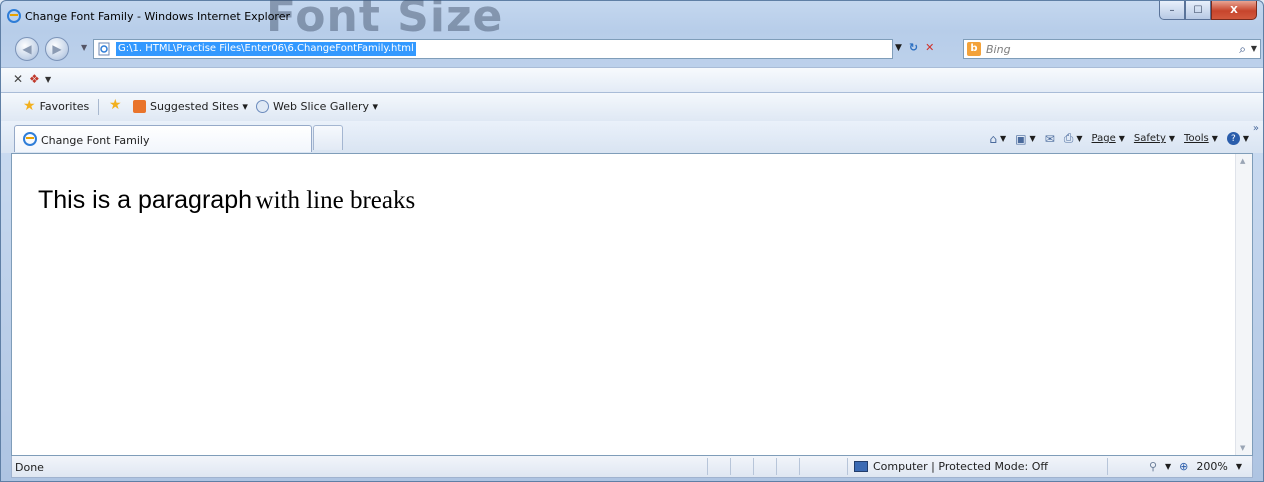 The image size is (1264, 482). I want to click on forward-button: ▶, so click(57, 49).